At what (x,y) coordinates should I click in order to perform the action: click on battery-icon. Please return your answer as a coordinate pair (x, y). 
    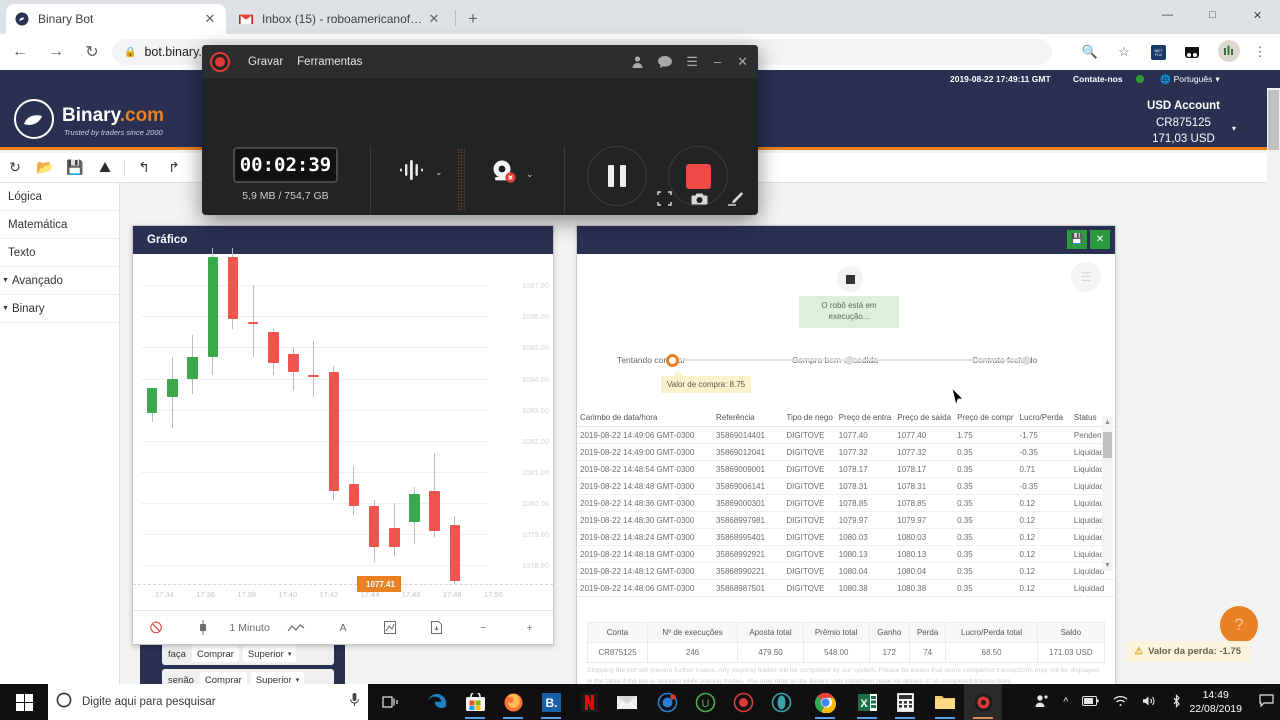
    Looking at the image, I should click on (1091, 702).